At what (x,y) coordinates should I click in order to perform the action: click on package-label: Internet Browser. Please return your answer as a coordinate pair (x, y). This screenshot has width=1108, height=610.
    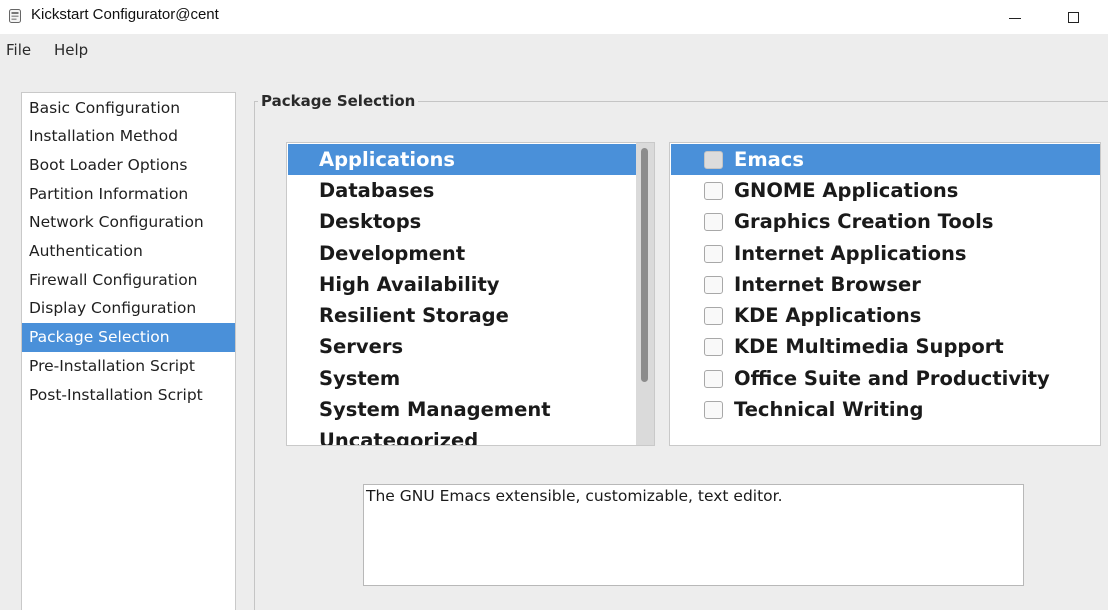
    Looking at the image, I should click on (827, 284).